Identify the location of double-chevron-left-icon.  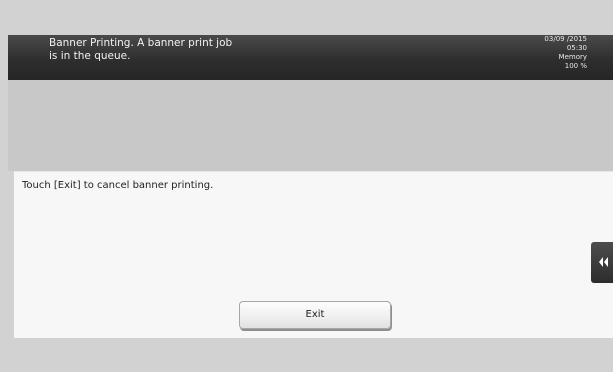
(602, 262).